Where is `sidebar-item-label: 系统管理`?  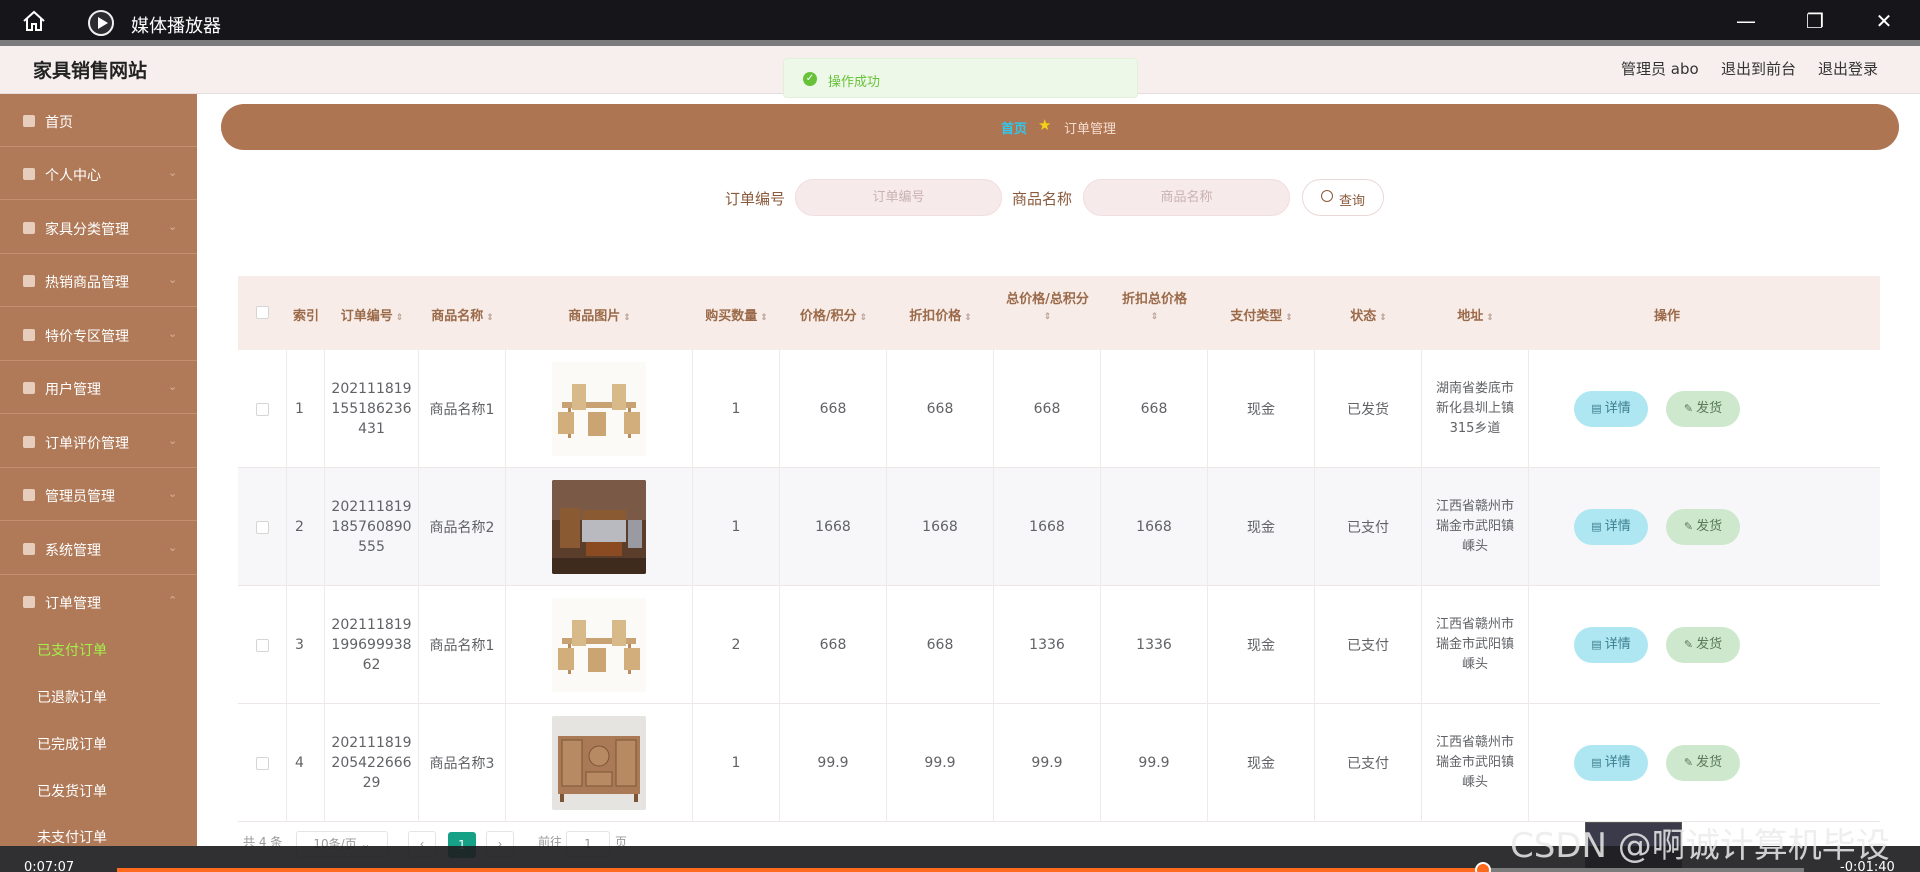 sidebar-item-label: 系统管理 is located at coordinates (73, 551).